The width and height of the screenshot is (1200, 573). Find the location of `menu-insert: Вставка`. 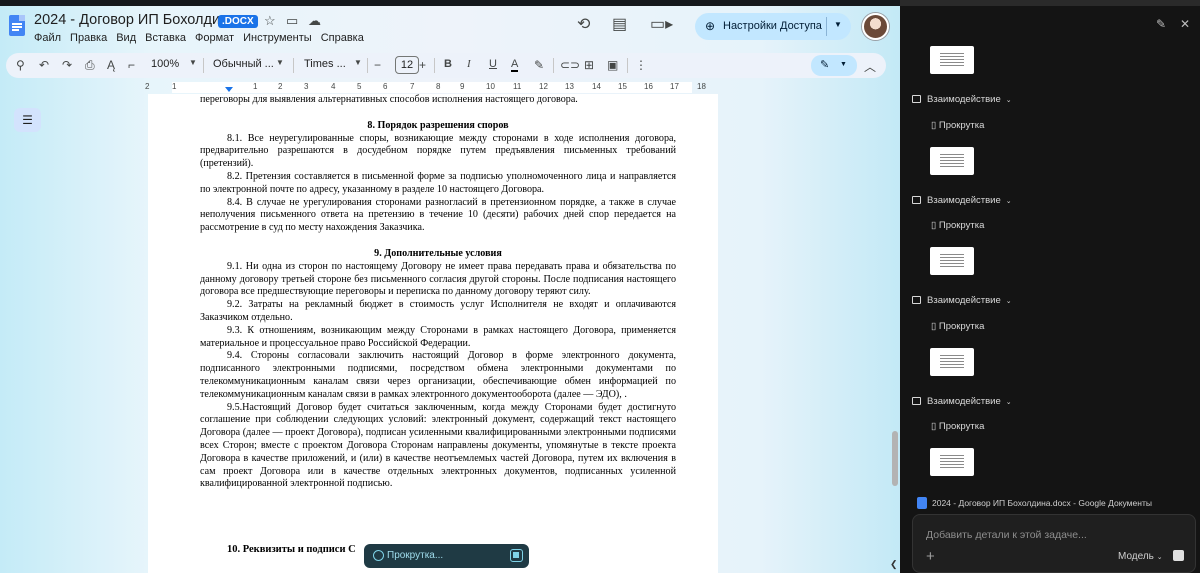

menu-insert: Вставка is located at coordinates (165, 38).